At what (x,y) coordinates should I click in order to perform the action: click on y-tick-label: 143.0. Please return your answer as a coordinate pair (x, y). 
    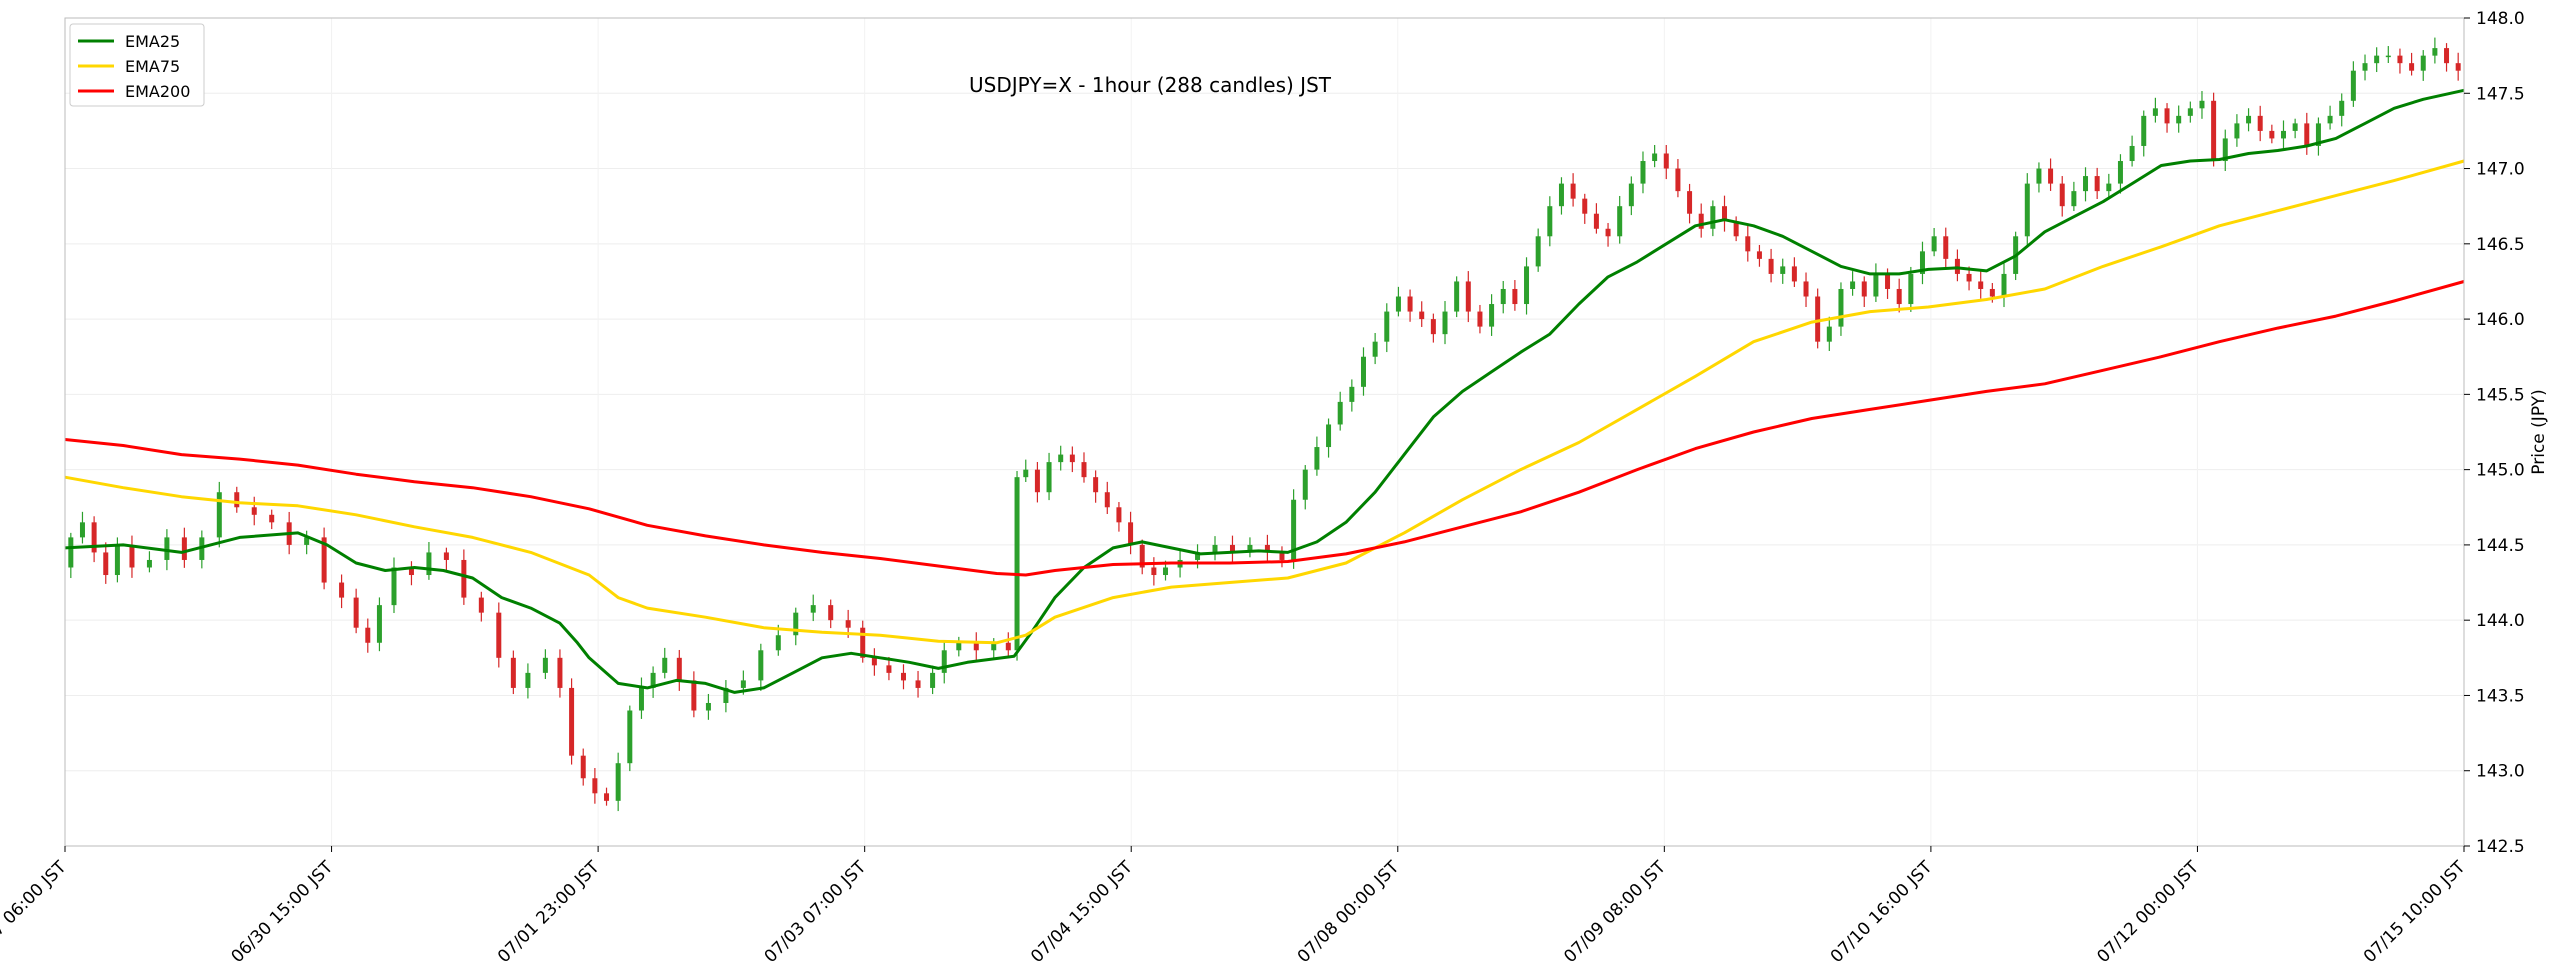
    Looking at the image, I should click on (2500, 772).